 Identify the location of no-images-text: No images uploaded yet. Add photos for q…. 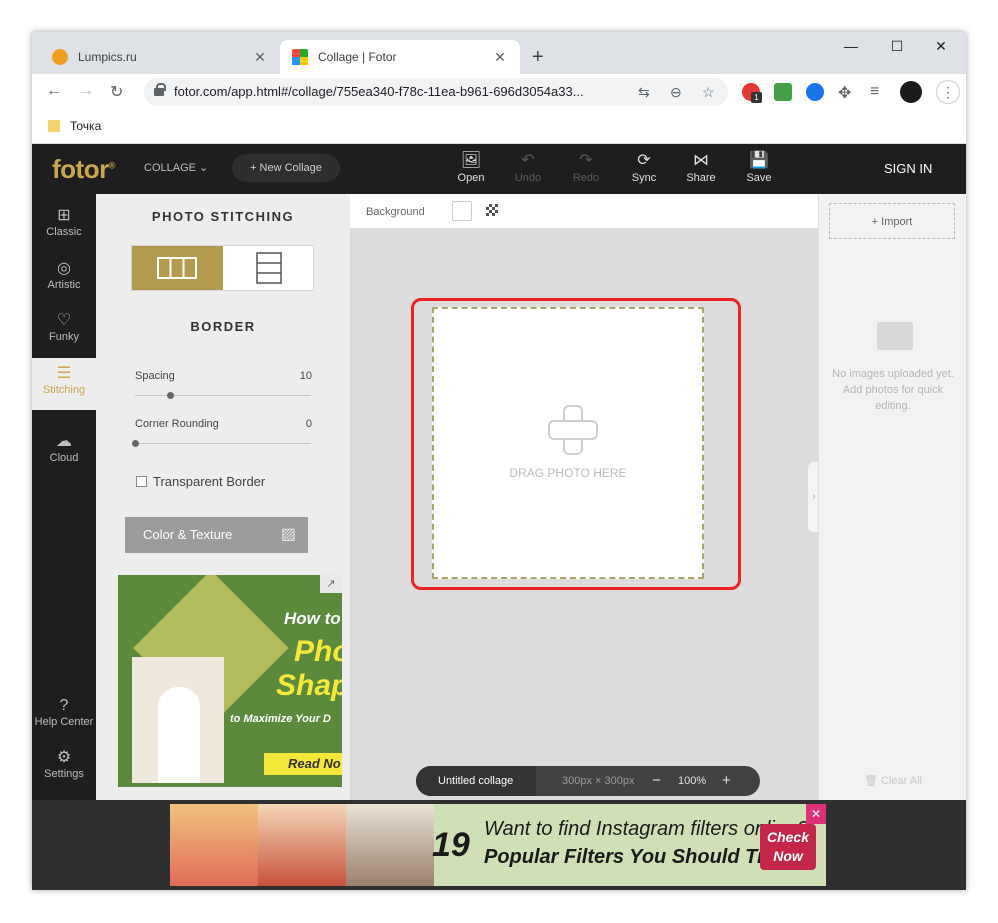
(893, 390).